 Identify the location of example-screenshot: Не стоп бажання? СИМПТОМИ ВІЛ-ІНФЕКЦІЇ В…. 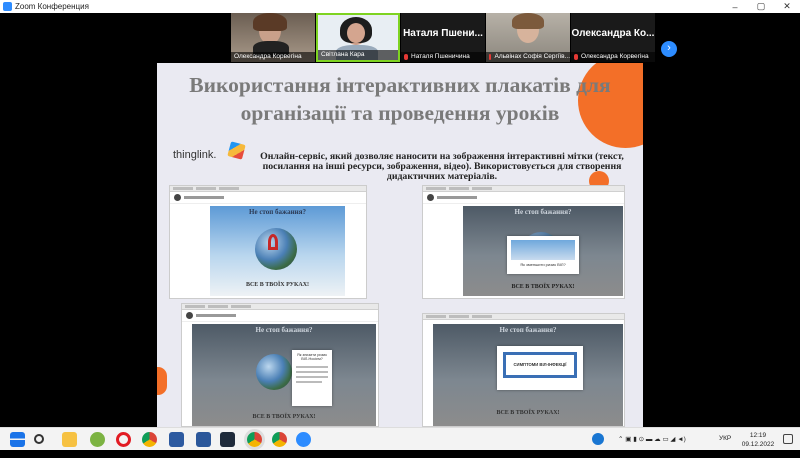
(523, 370).